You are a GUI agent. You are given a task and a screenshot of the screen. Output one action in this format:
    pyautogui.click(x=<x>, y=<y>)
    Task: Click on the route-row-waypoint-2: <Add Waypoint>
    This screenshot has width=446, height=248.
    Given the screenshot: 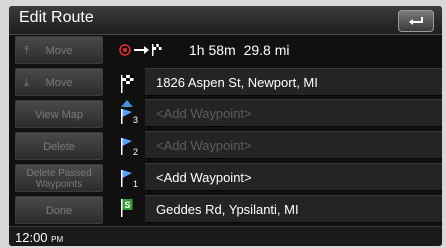 What is the action you would take?
    pyautogui.click(x=293, y=145)
    